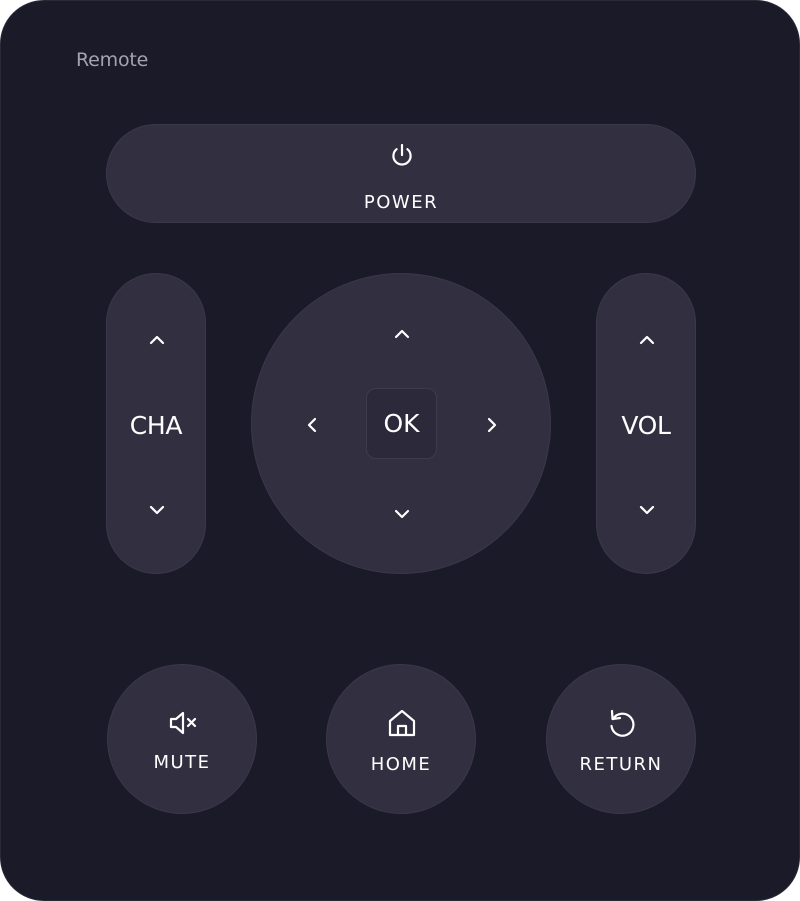 This screenshot has width=800, height=901. What do you see at coordinates (401, 173) in the screenshot?
I see `power-button: POWER` at bounding box center [401, 173].